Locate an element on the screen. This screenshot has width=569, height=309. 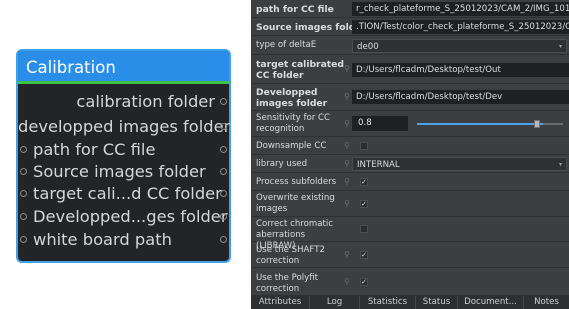
attr-label: Developped images folder is located at coordinates (292, 98).